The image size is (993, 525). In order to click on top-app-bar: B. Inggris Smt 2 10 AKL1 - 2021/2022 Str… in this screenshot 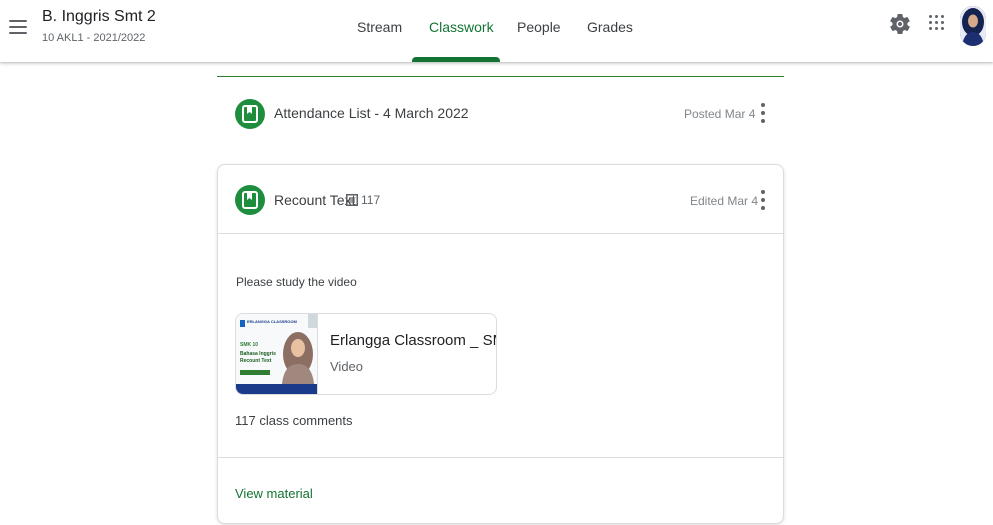, I will do `click(496, 31)`.